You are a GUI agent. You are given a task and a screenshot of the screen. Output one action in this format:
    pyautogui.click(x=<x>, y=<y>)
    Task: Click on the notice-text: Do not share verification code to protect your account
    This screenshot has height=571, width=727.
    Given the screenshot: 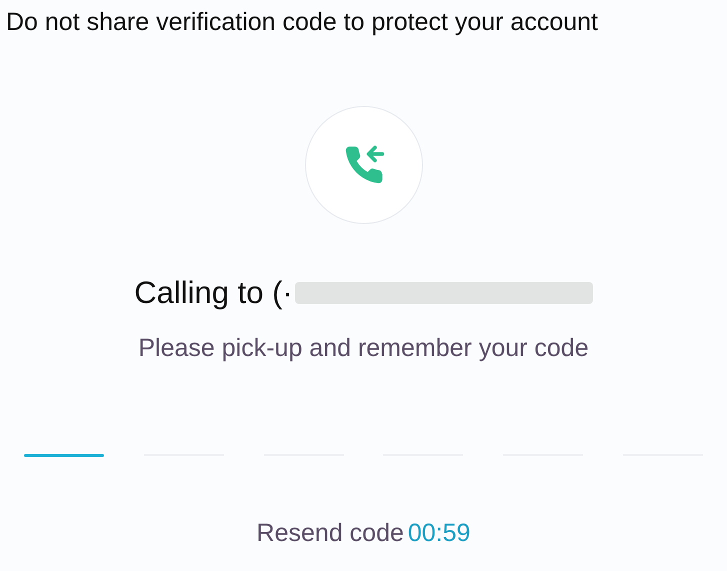 What is the action you would take?
    pyautogui.click(x=302, y=22)
    